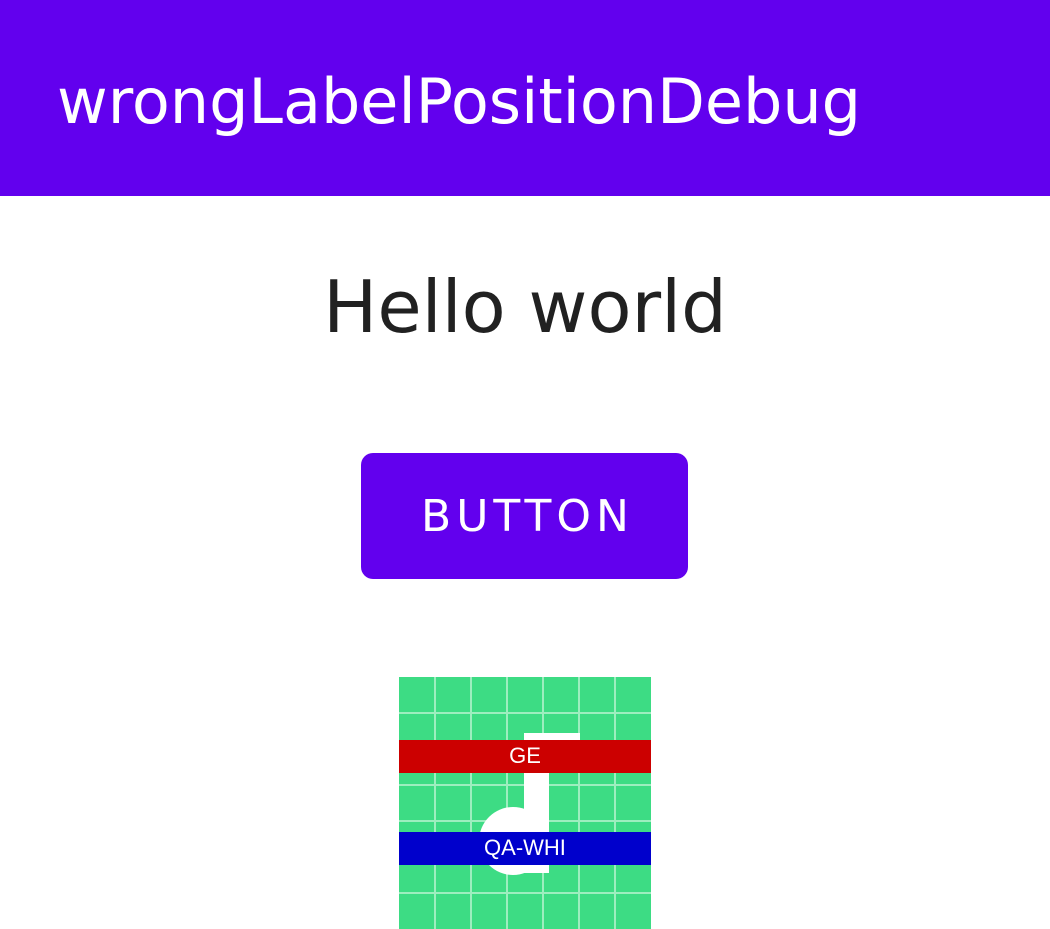 Image resolution: width=1050 pixels, height=929 pixels. Describe the element at coordinates (459, 101) in the screenshot. I see `app-title: wrongLabelPositionDebug` at that location.